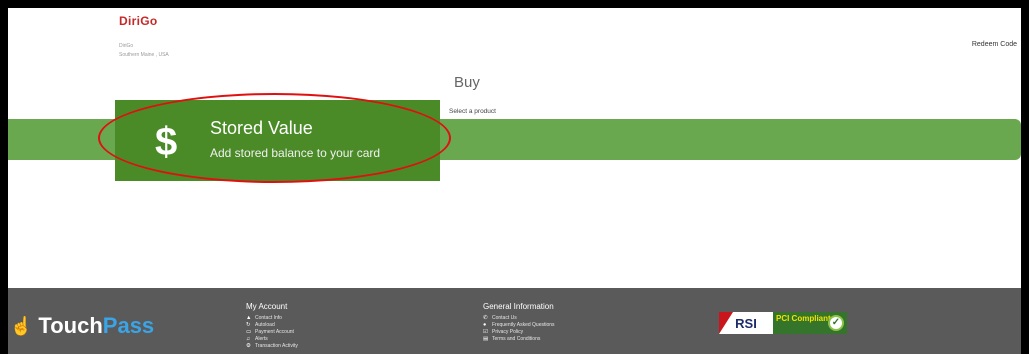 The width and height of the screenshot is (1029, 354). What do you see at coordinates (138, 21) in the screenshot?
I see `dirigo-logo: DiriGo` at bounding box center [138, 21].